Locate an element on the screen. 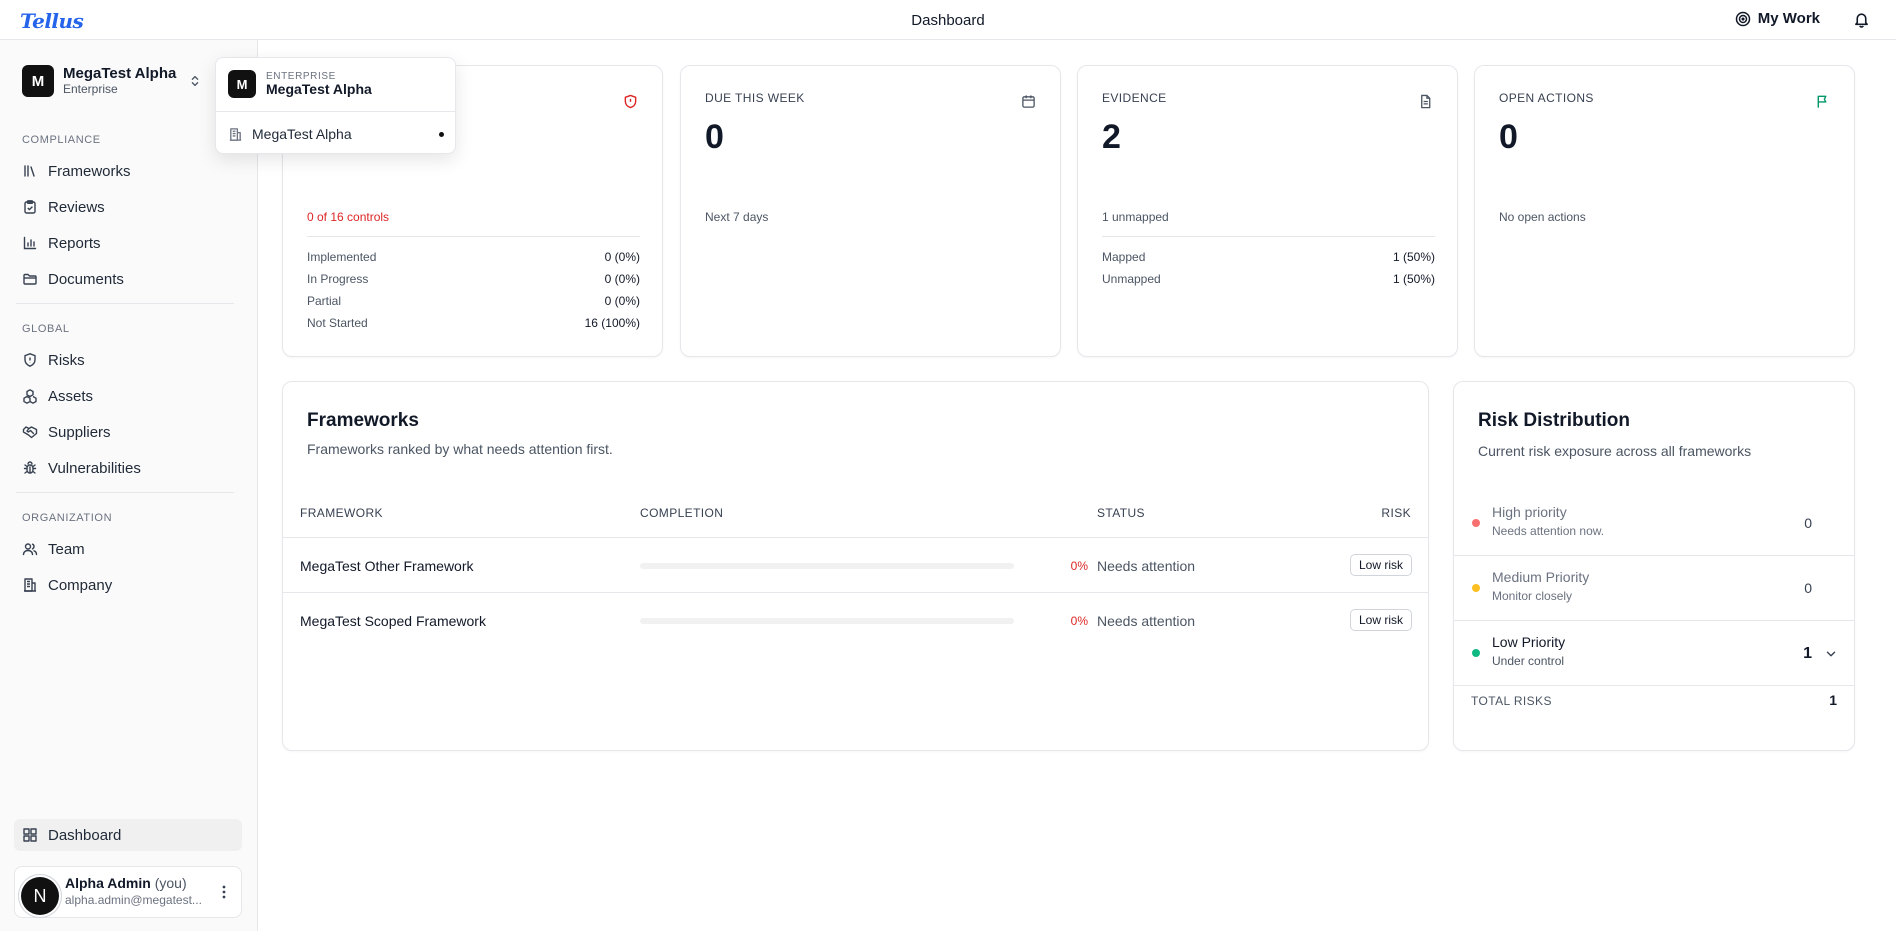 The height and width of the screenshot is (931, 1896). user-you-tag: (you) is located at coordinates (170, 883).